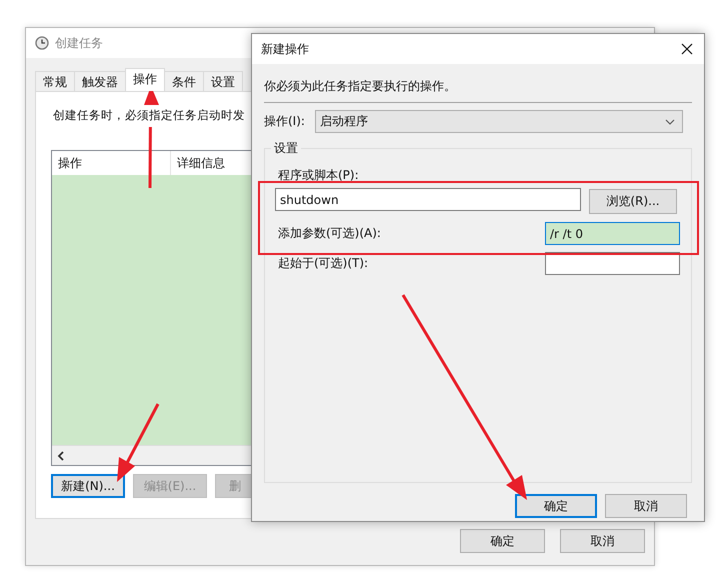  Describe the element at coordinates (329, 233) in the screenshot. I see `field-label: 添加参数(可选)(A):` at that location.